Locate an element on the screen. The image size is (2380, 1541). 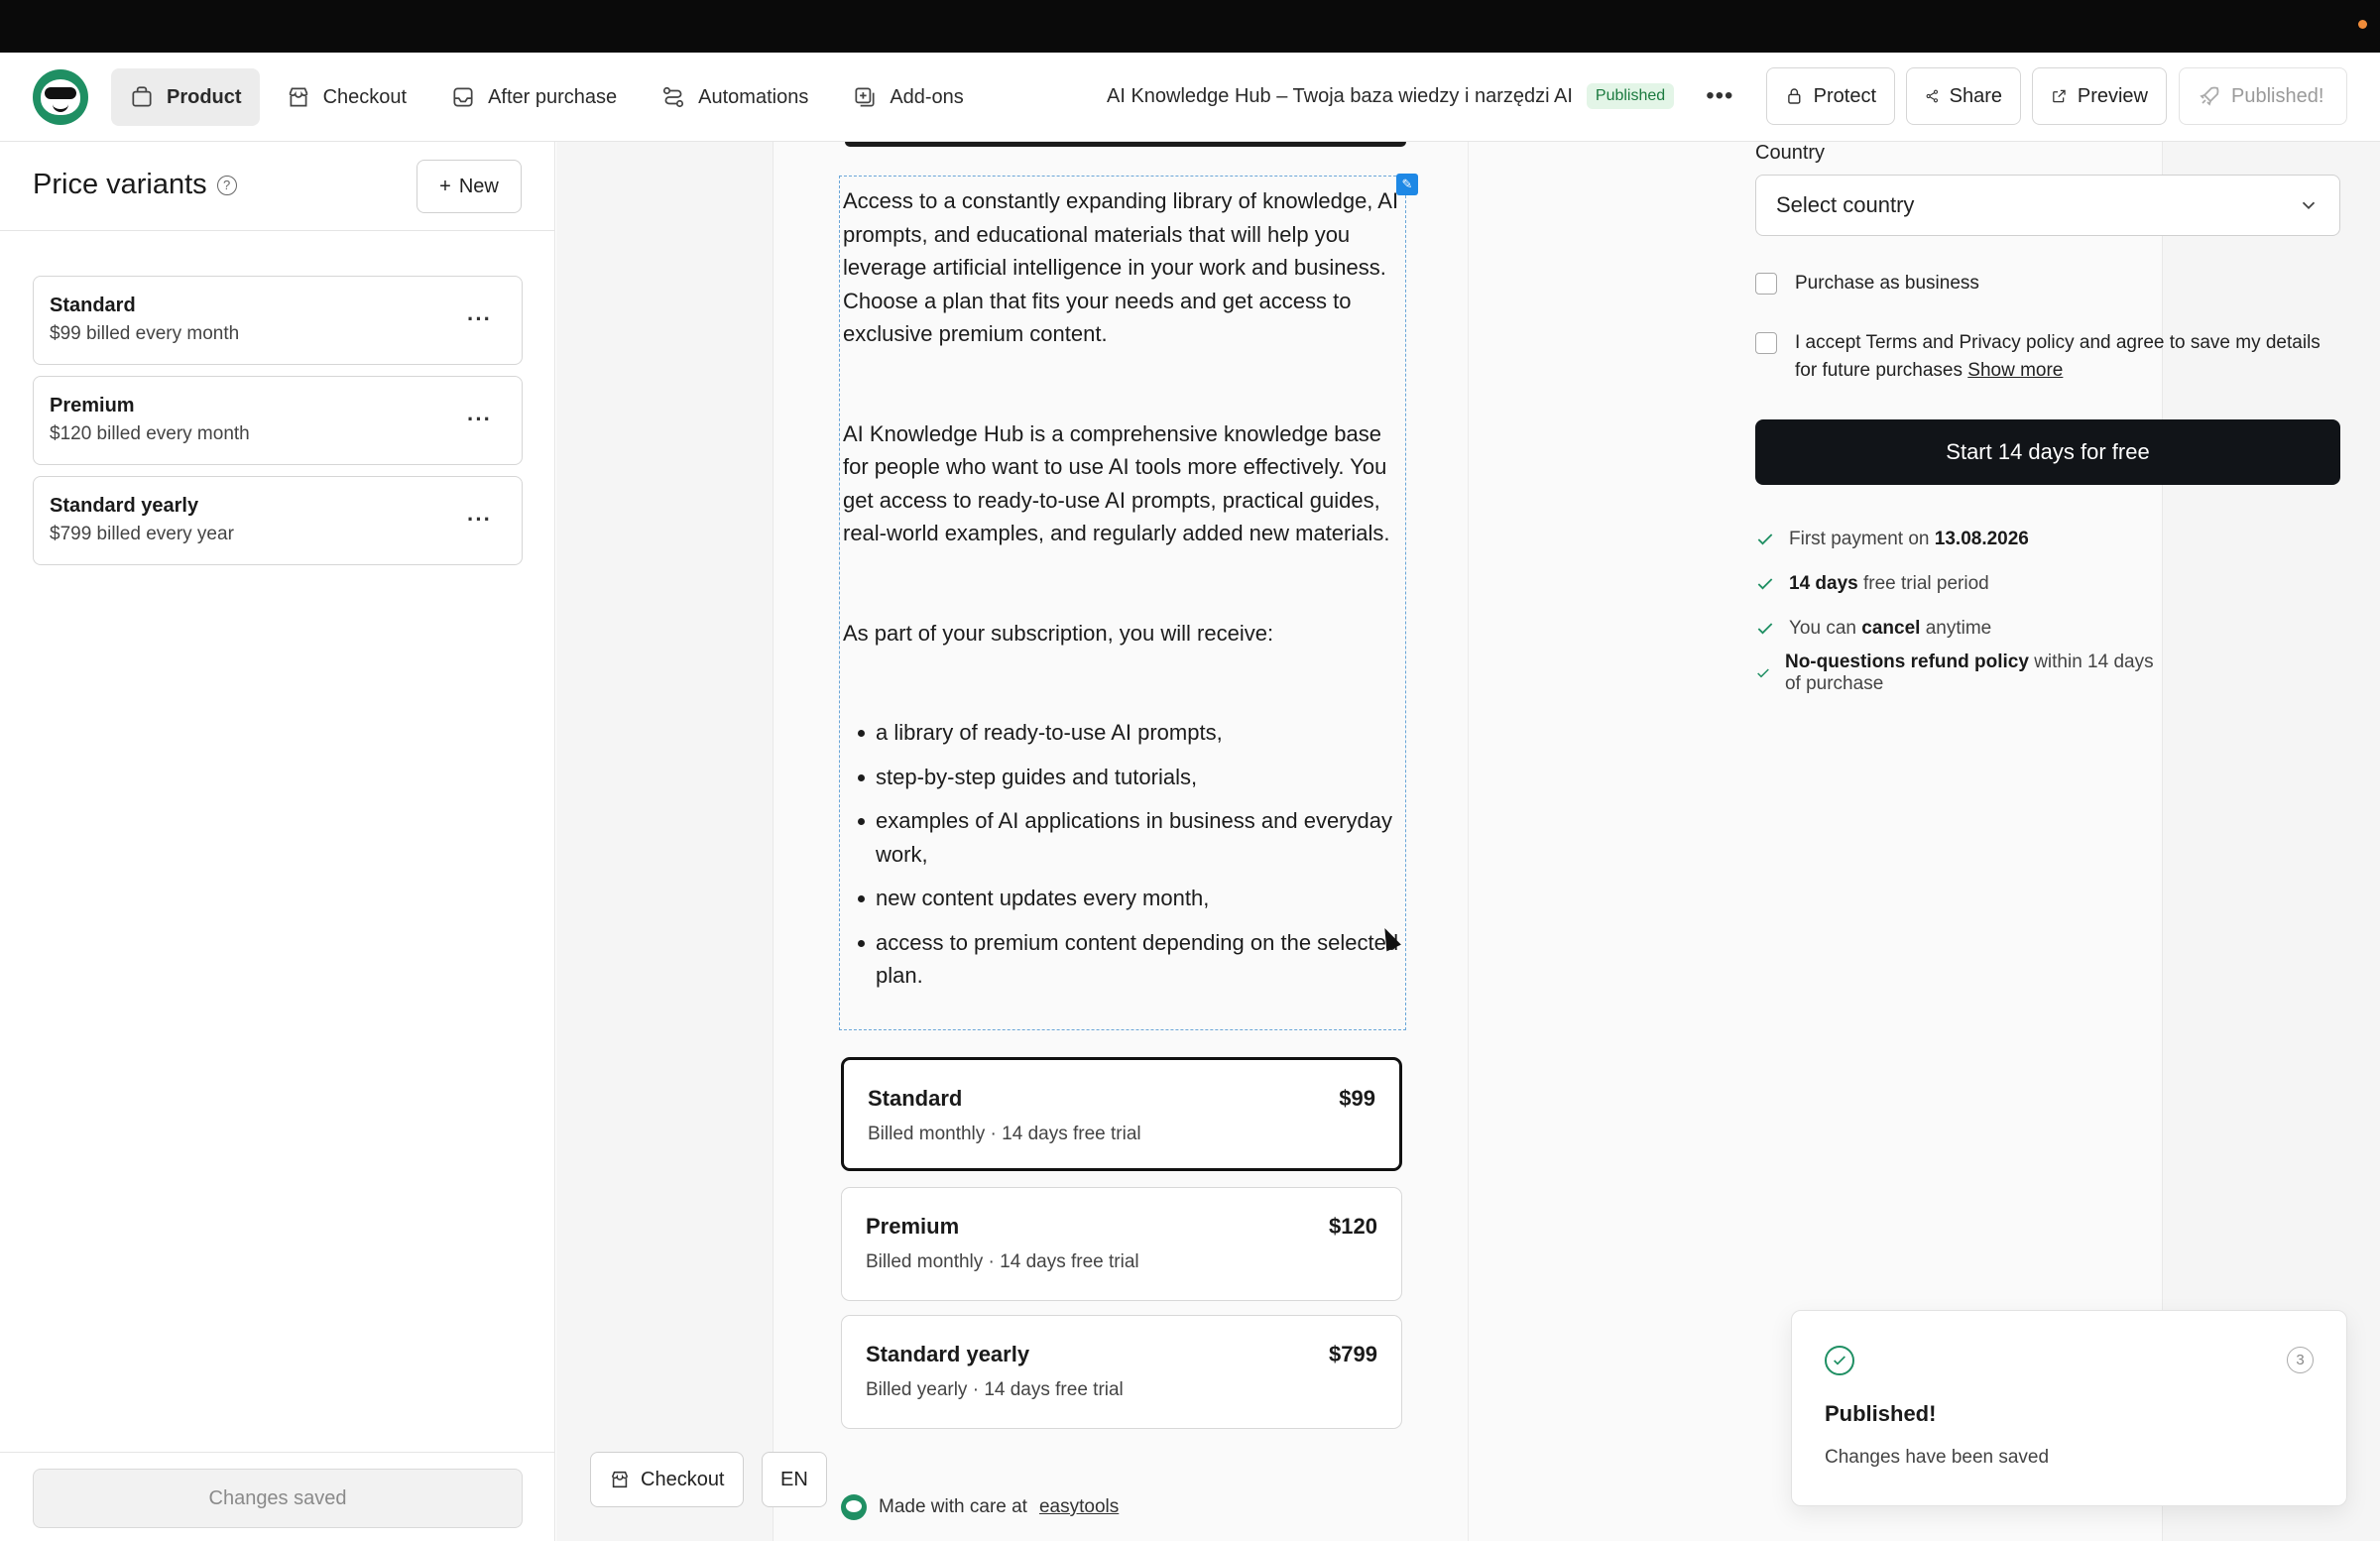
variant-name: Standard yearly is located at coordinates (124, 506).